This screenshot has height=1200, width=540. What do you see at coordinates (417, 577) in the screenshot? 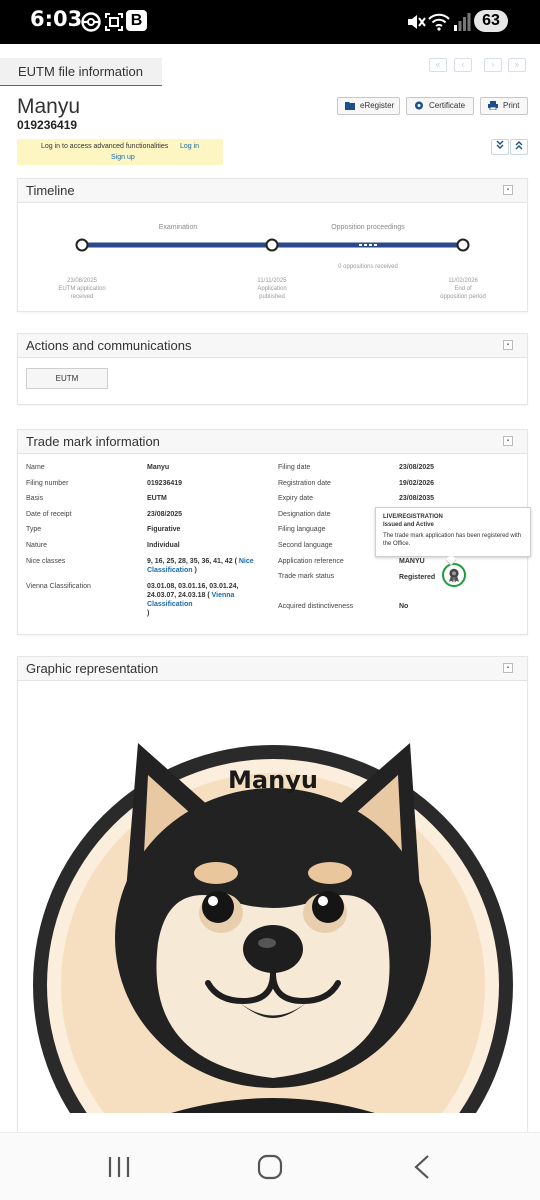
I see `trademark-status-value: Registered` at bounding box center [417, 577].